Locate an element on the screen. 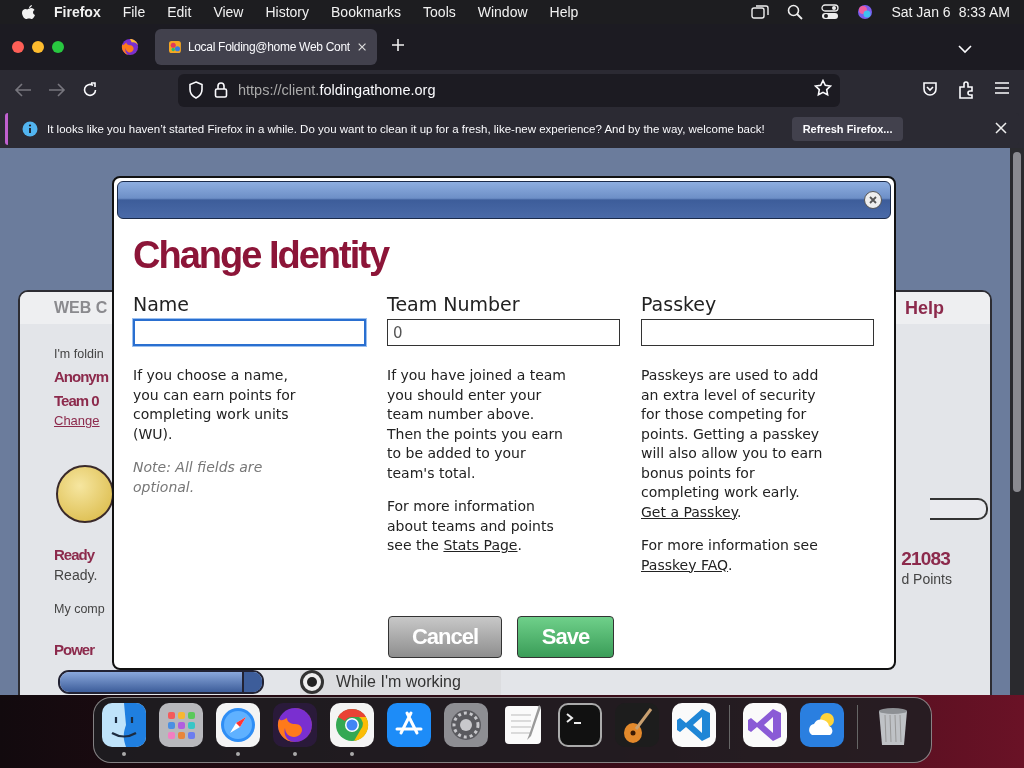  menu-item: Edit is located at coordinates (179, 12).